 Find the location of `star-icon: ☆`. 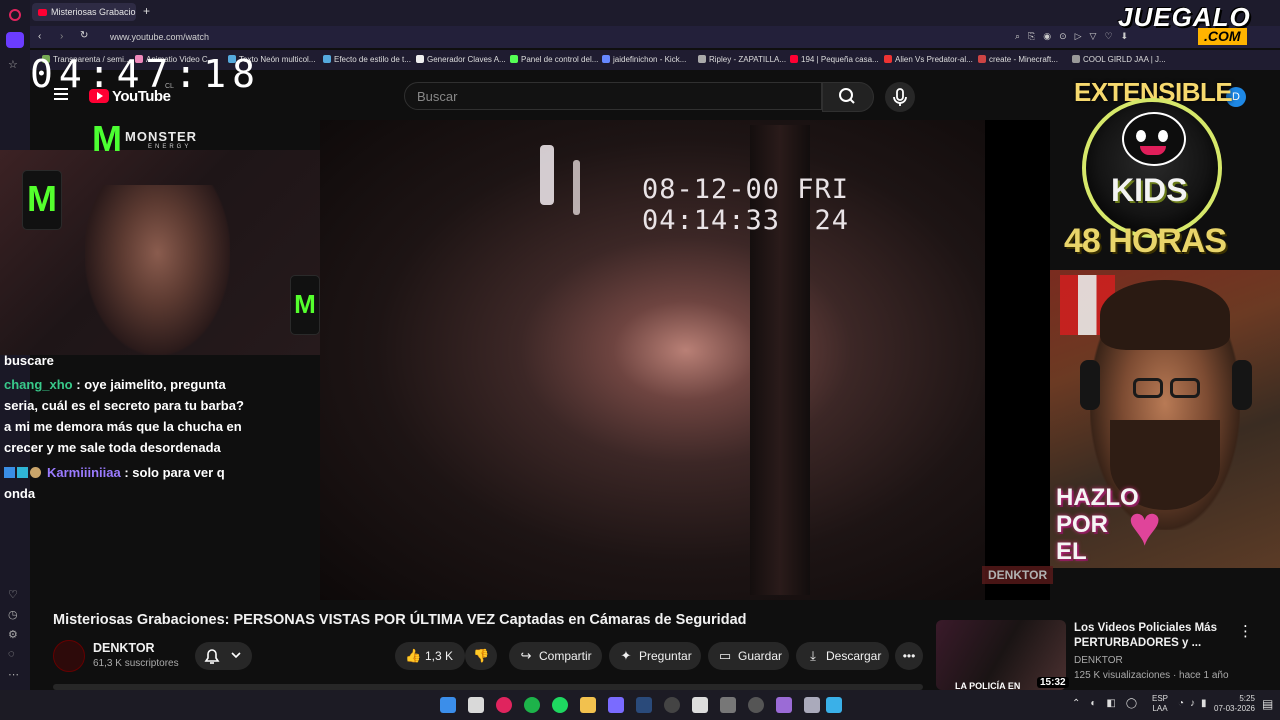

star-icon: ☆ is located at coordinates (13, 64).